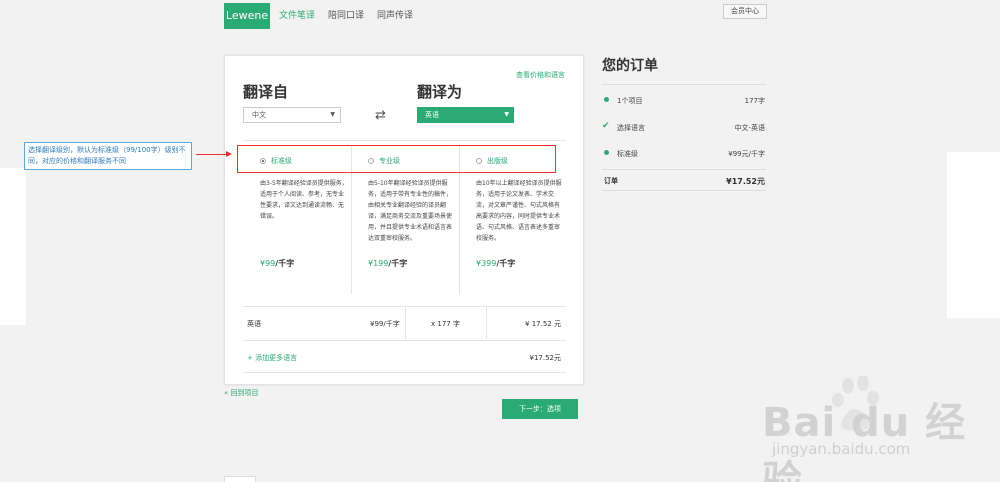 Image resolution: width=1000 pixels, height=482 pixels. I want to click on row-unit-price: ¥99/千字, so click(385, 324).